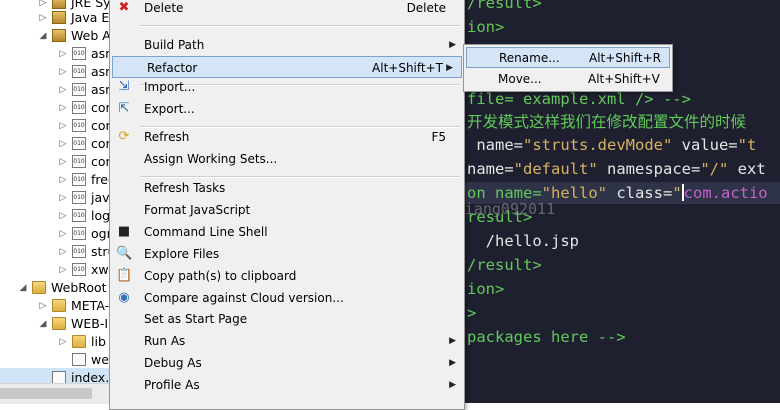 This screenshot has height=410, width=780. I want to click on menu-item-explore-files: 🔍 Explore Files, so click(287, 254).